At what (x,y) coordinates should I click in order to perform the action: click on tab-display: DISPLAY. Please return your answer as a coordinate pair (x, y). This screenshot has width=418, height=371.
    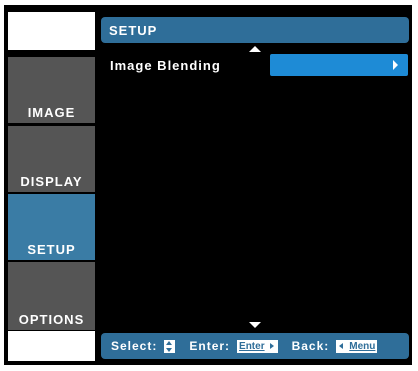
    Looking at the image, I should click on (51, 159).